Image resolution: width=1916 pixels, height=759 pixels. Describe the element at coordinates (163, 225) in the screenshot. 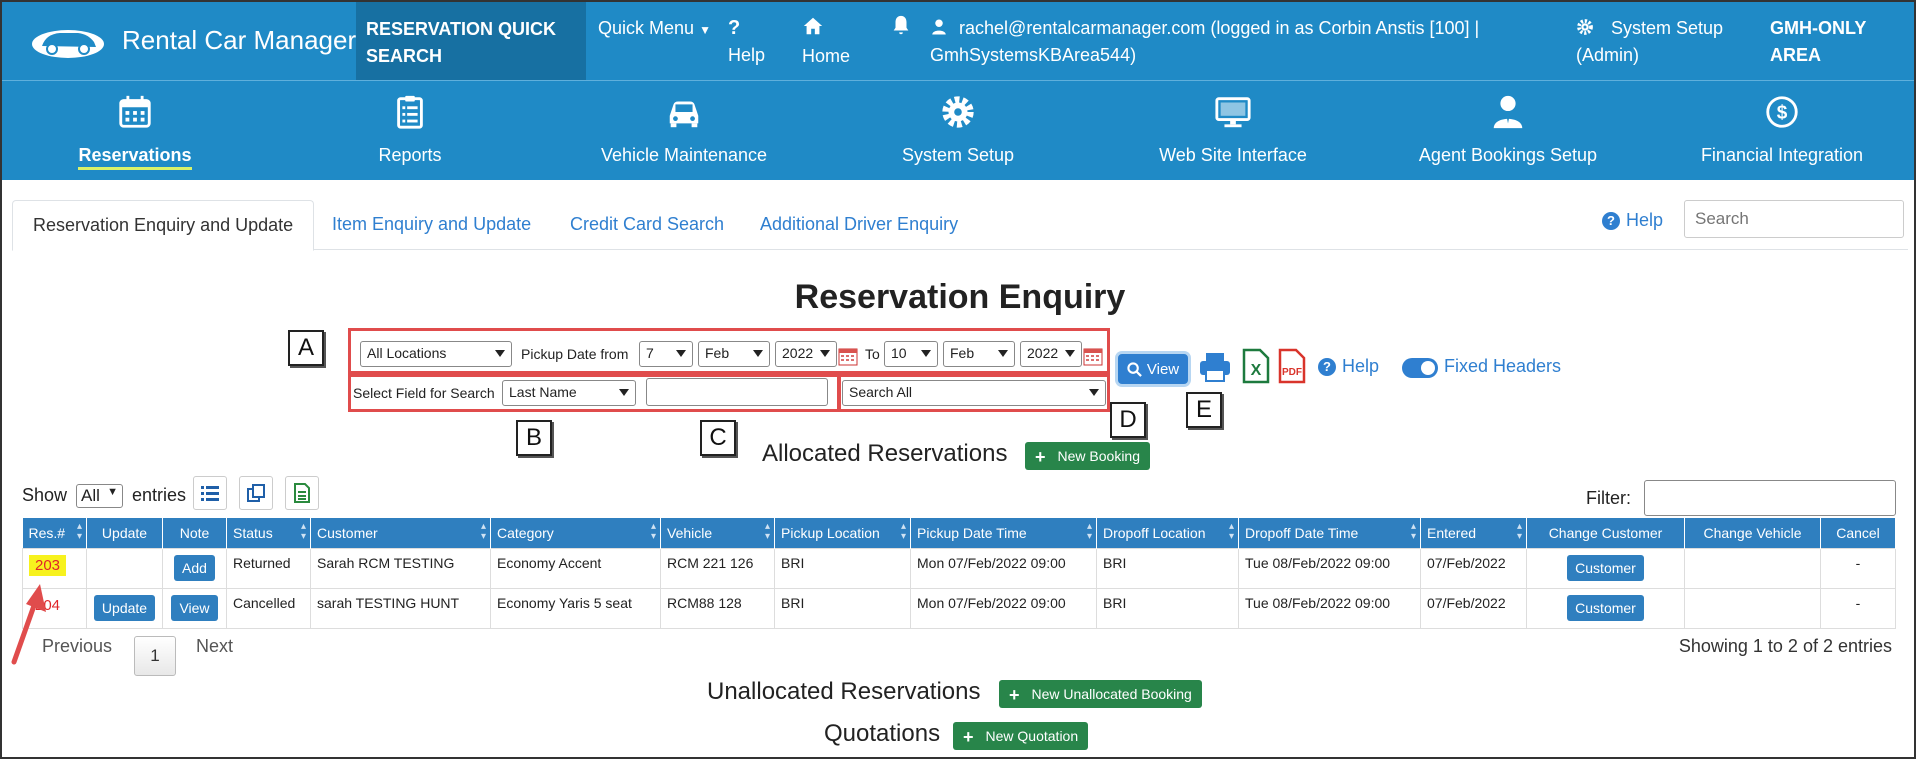

I see `tab-reservation-enquiry: Reservation Enquiry and Update` at that location.